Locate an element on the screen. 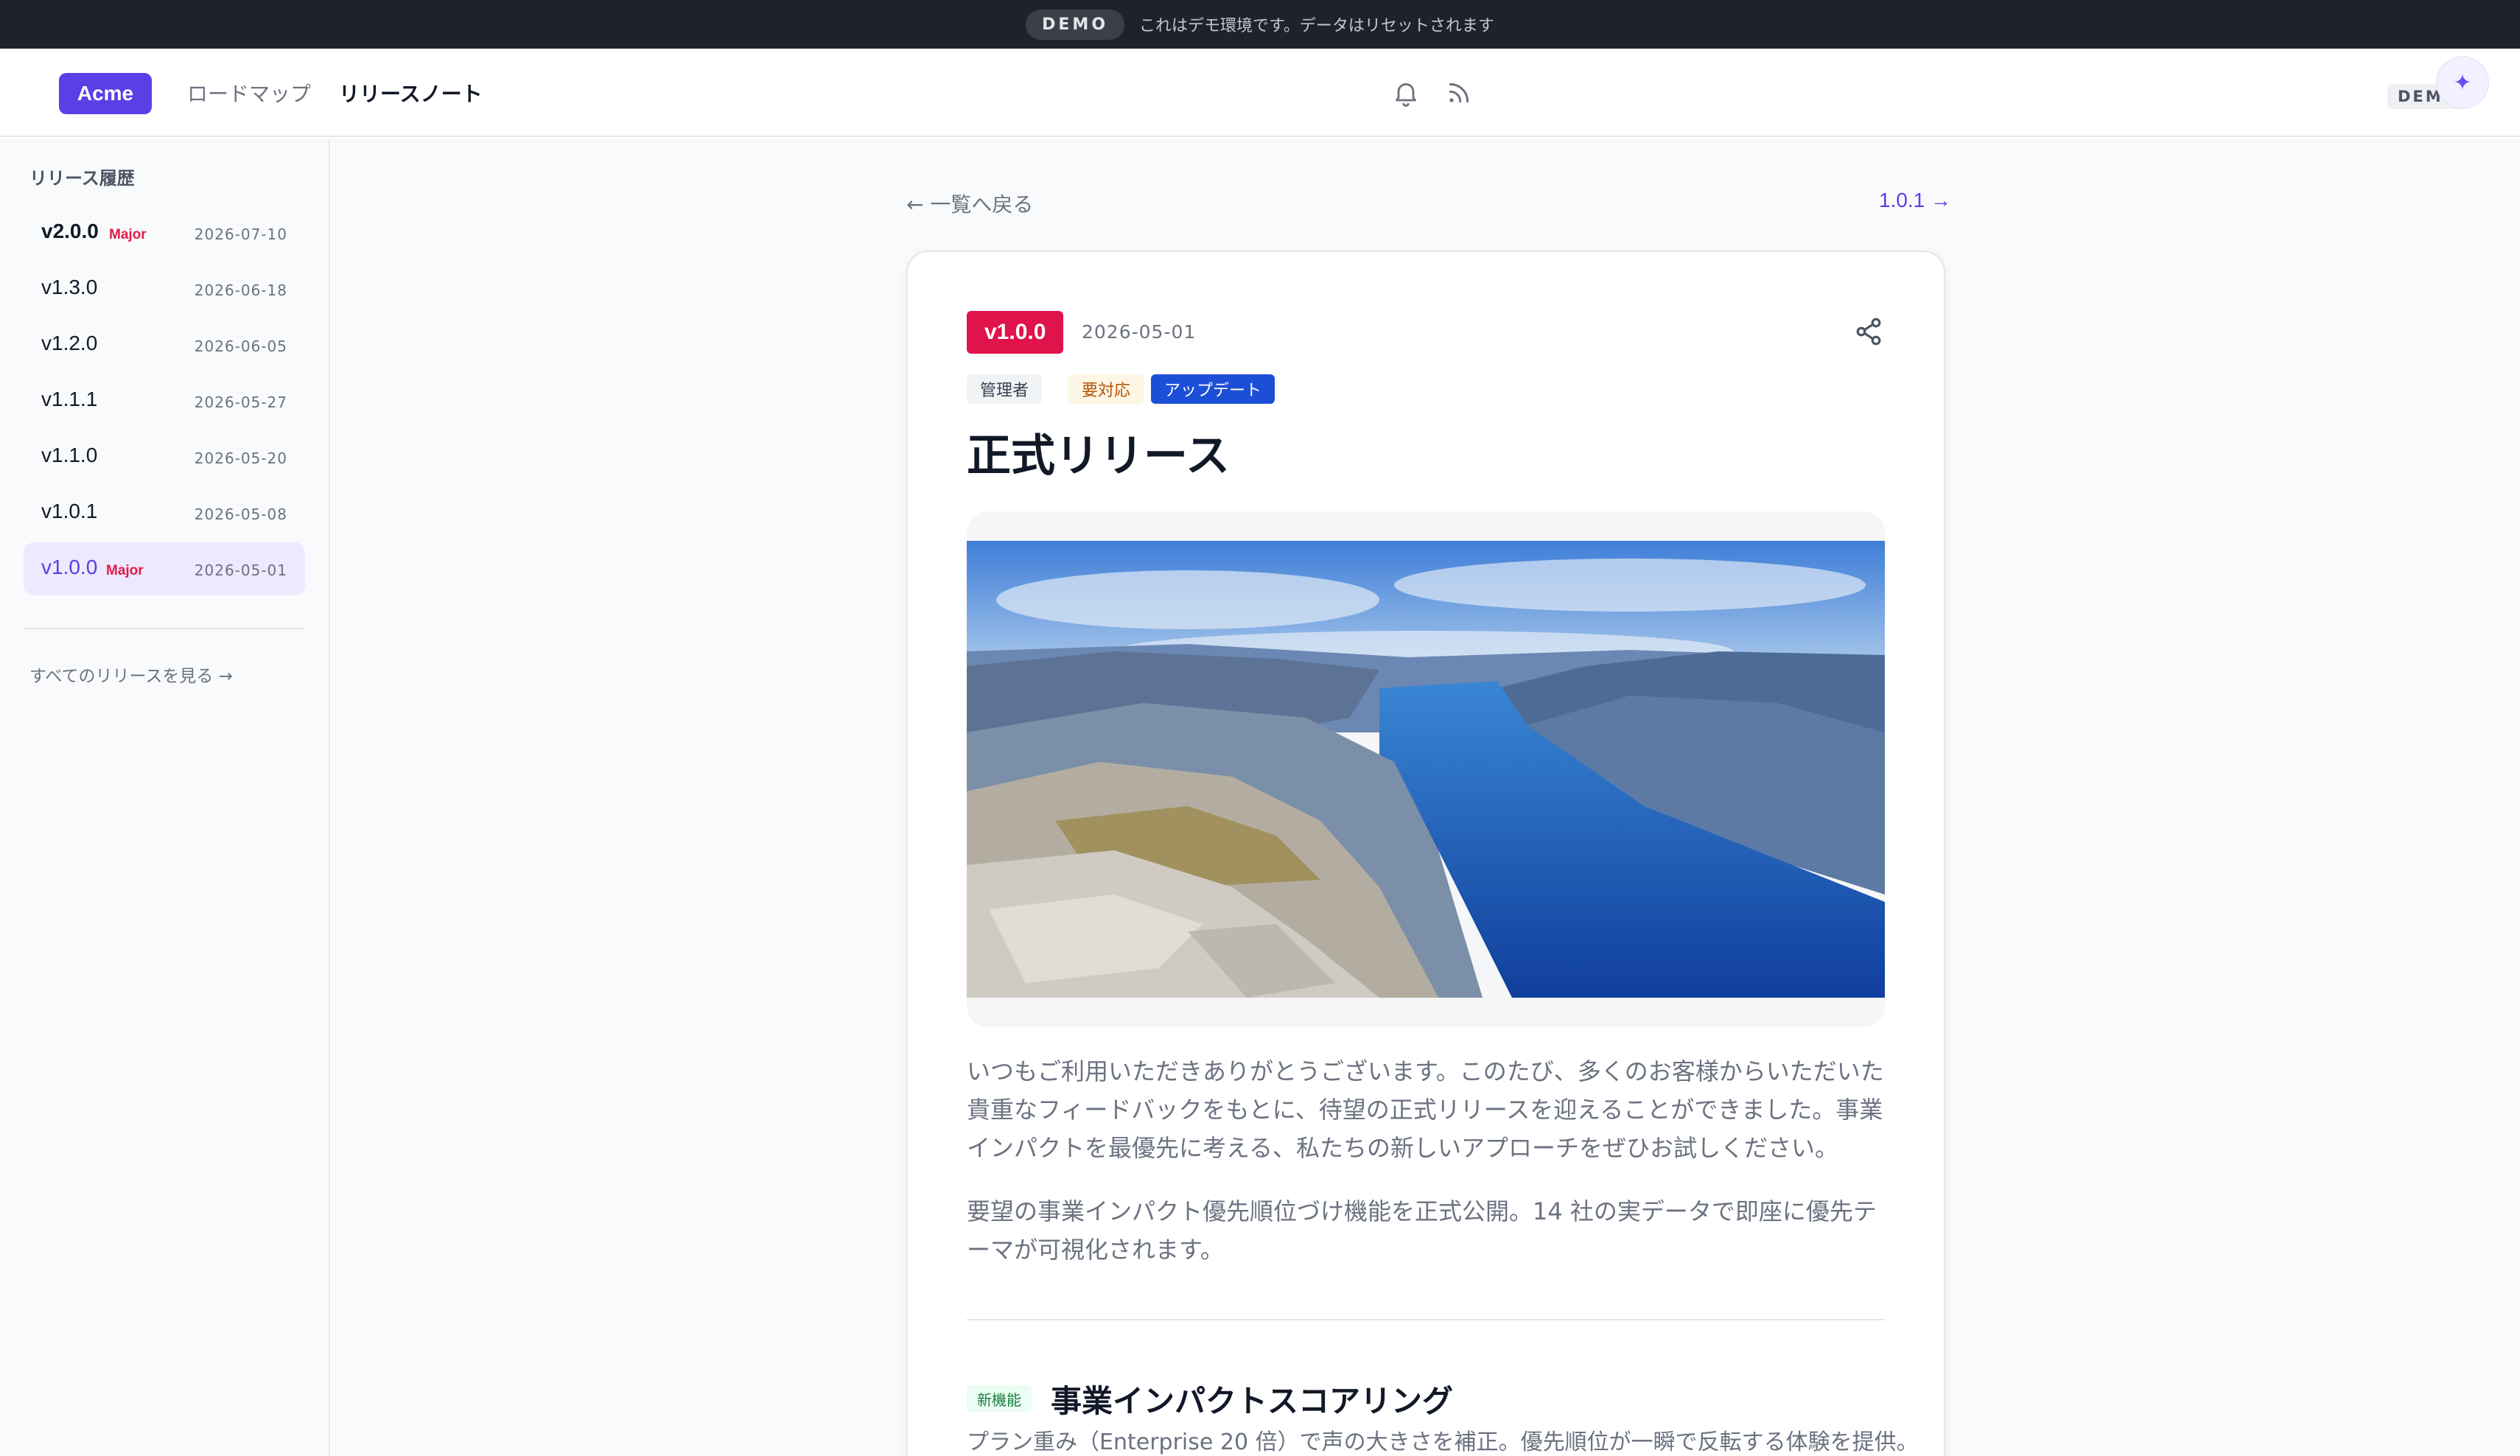  release-item-v1-0-1: v1.0.1 2026-05-08 is located at coordinates (164, 512).